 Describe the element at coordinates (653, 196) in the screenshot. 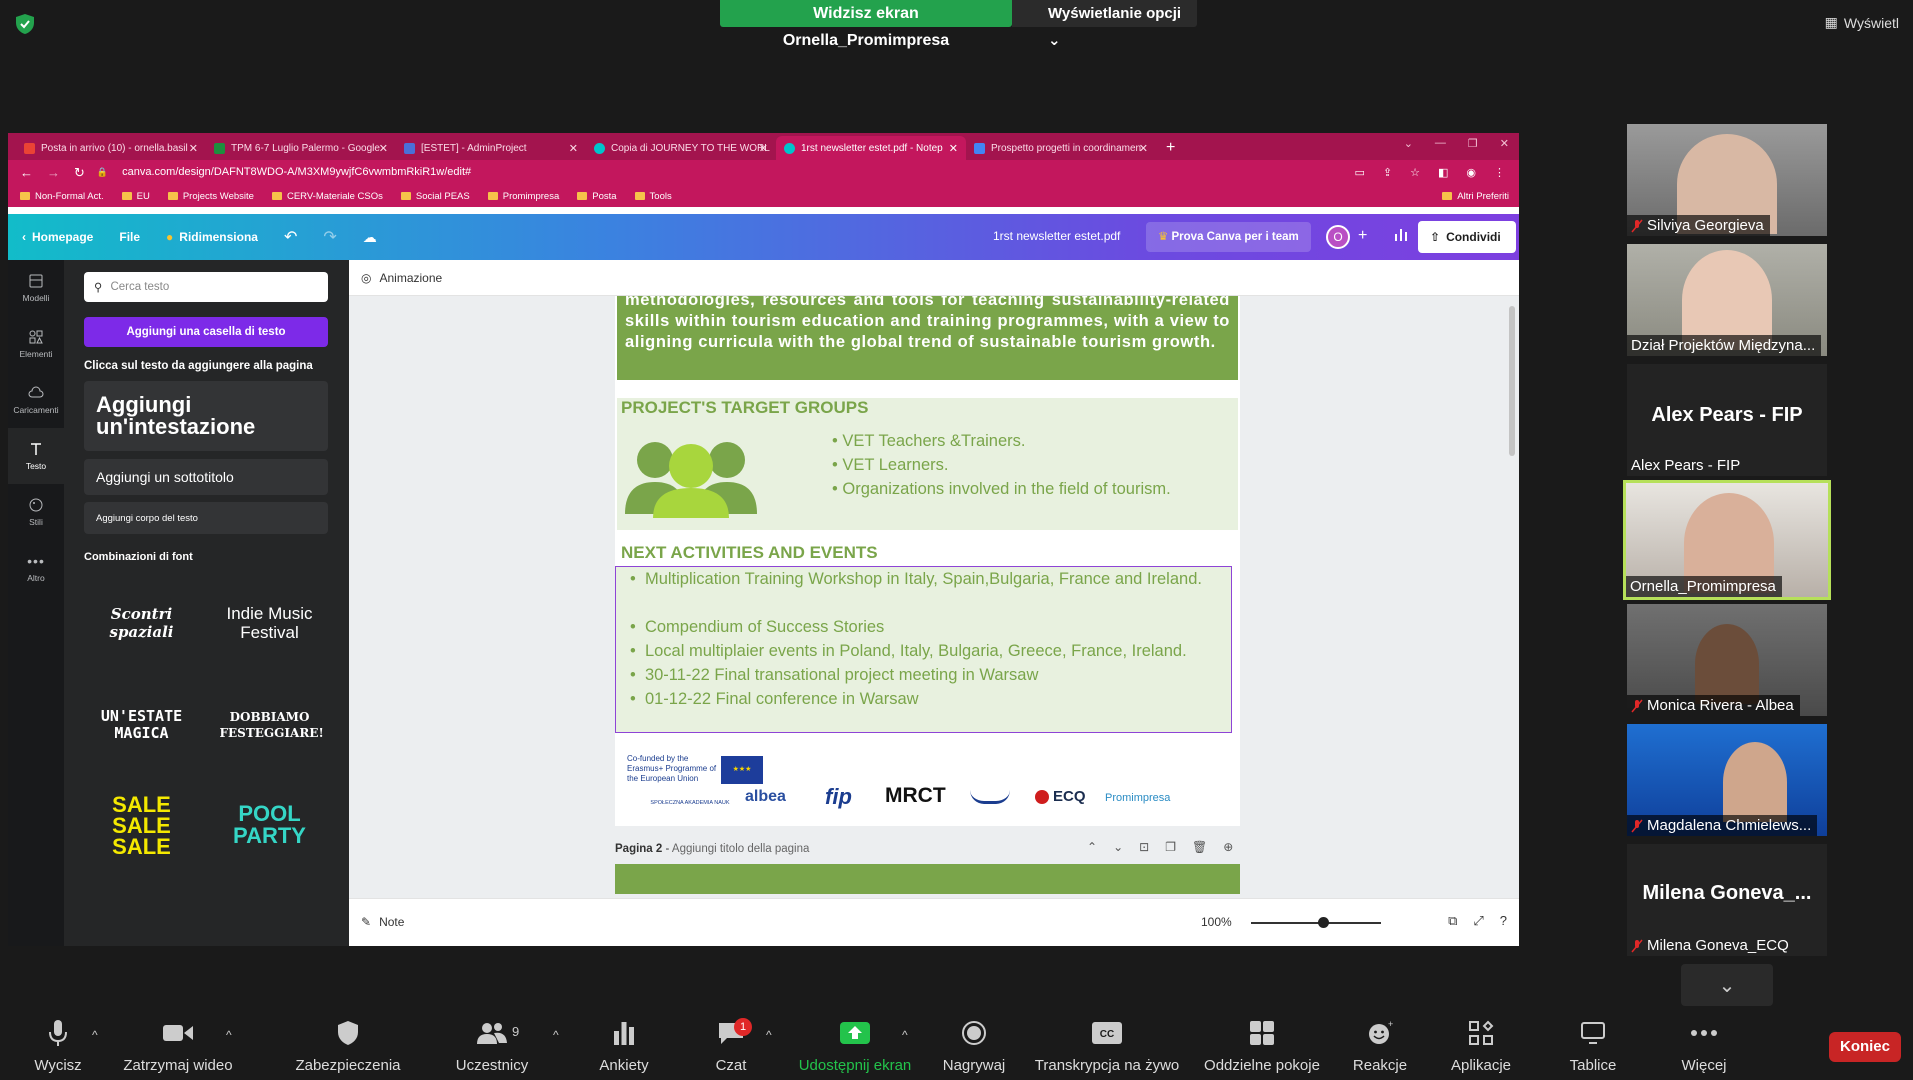

I see `bookmark-folder: Tools` at that location.